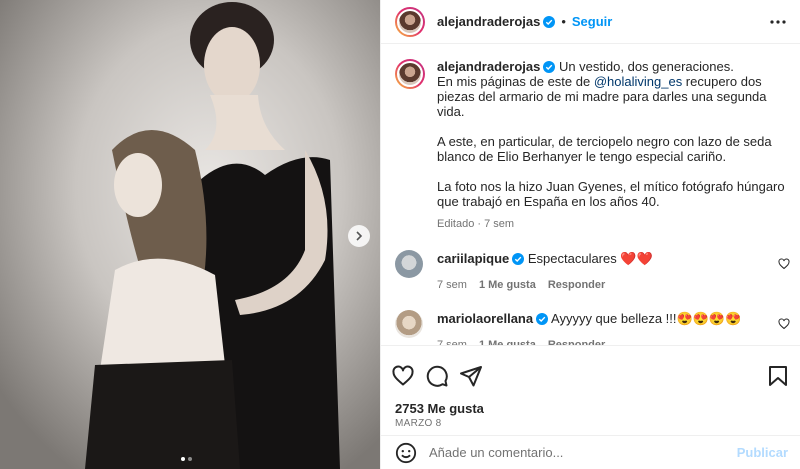 Image resolution: width=800 pixels, height=469 pixels. What do you see at coordinates (638, 81) in the screenshot?
I see `mention-link: @holaliving_es` at bounding box center [638, 81].